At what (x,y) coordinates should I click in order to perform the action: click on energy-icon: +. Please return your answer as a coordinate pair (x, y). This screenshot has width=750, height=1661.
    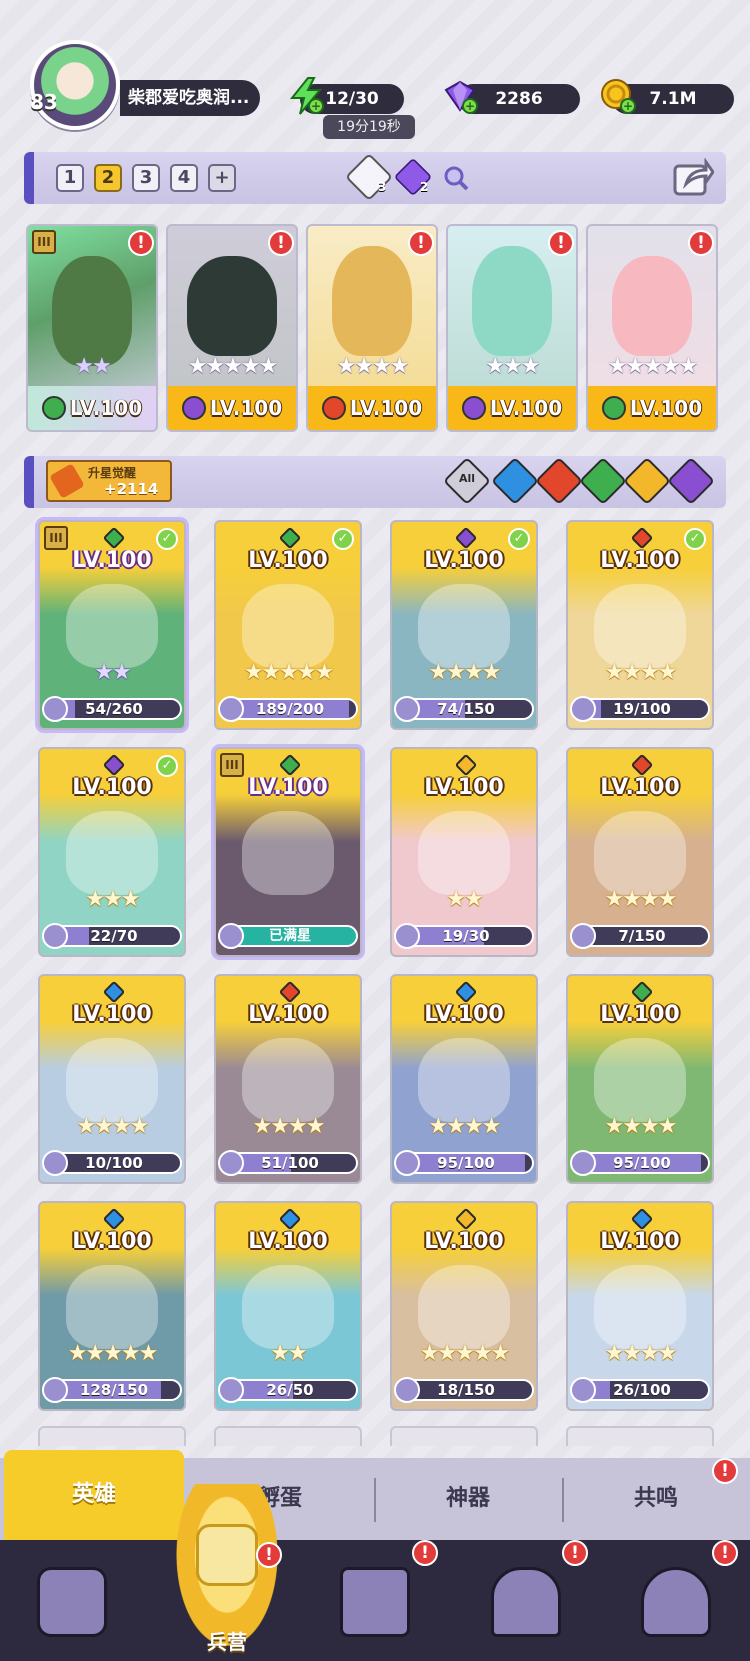
    Looking at the image, I should click on (306, 96).